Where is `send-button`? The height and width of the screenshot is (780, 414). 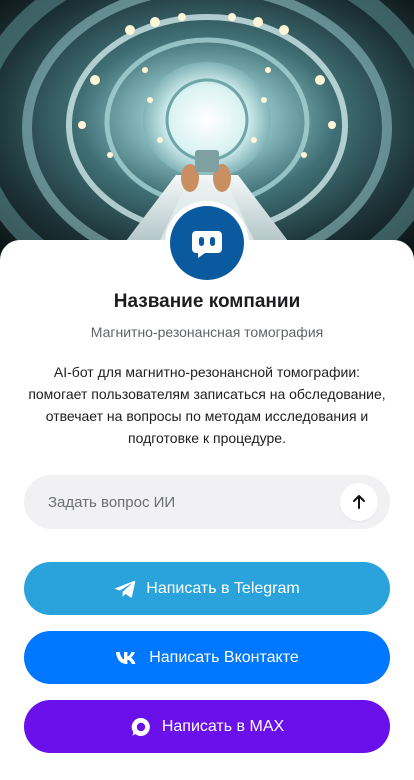
send-button is located at coordinates (359, 502).